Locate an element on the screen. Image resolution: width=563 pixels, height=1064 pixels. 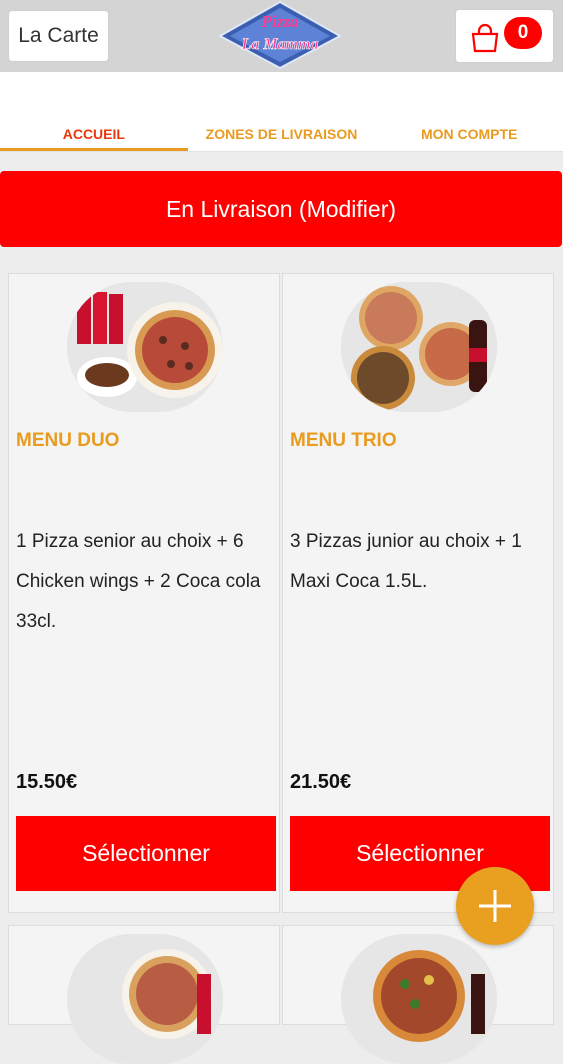
product-card is located at coordinates (144, 994).